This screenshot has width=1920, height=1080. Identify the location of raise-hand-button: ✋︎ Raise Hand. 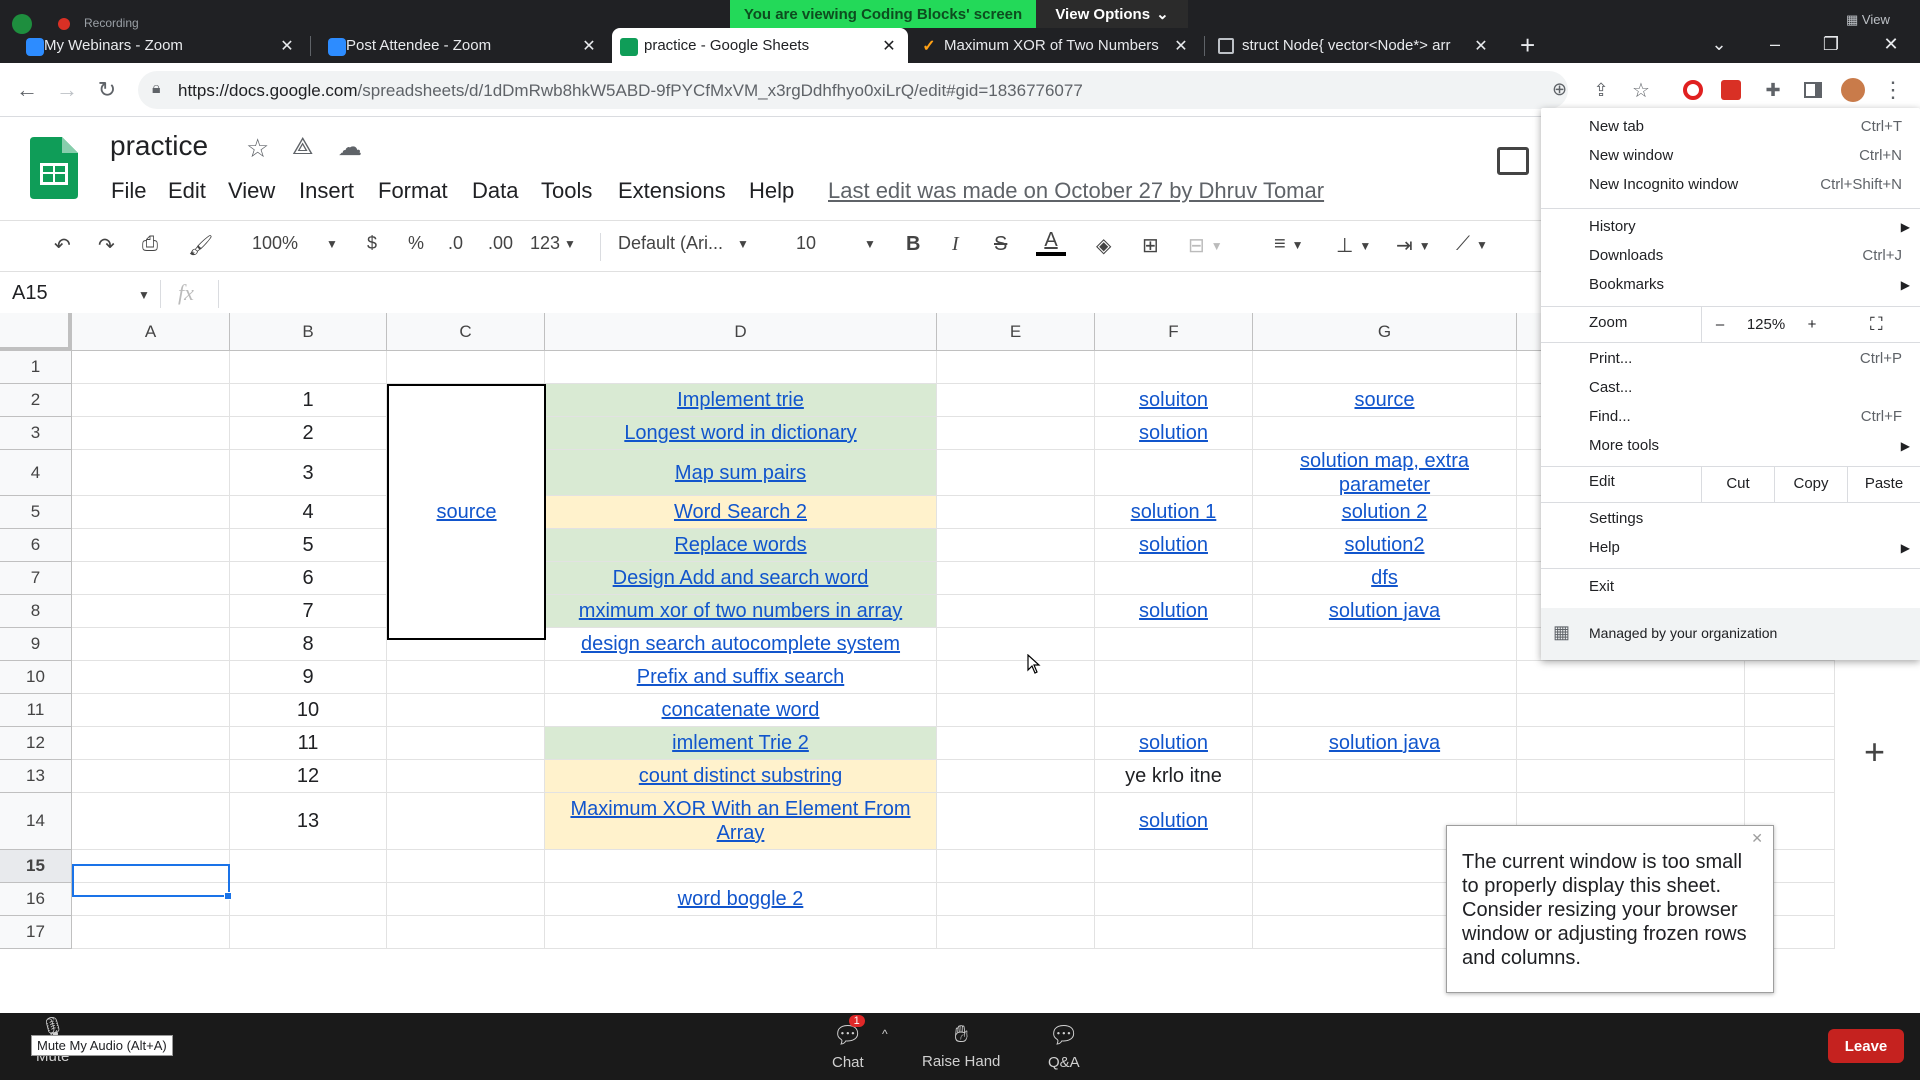
(961, 1045).